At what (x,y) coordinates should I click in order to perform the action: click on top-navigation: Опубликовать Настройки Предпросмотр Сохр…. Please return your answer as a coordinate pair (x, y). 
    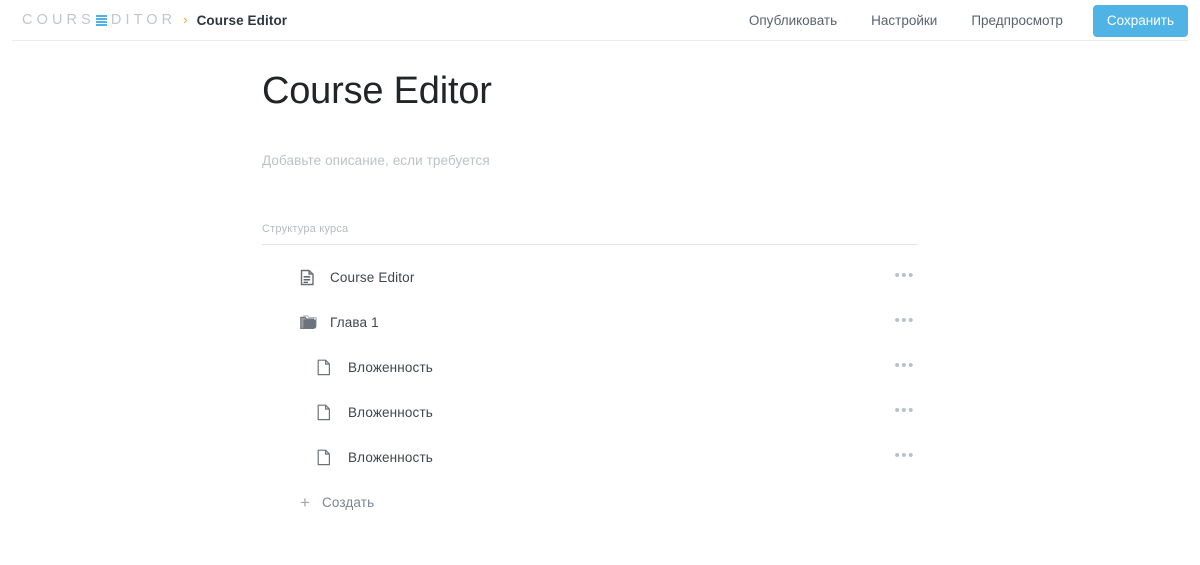
    Looking at the image, I should click on (960, 20).